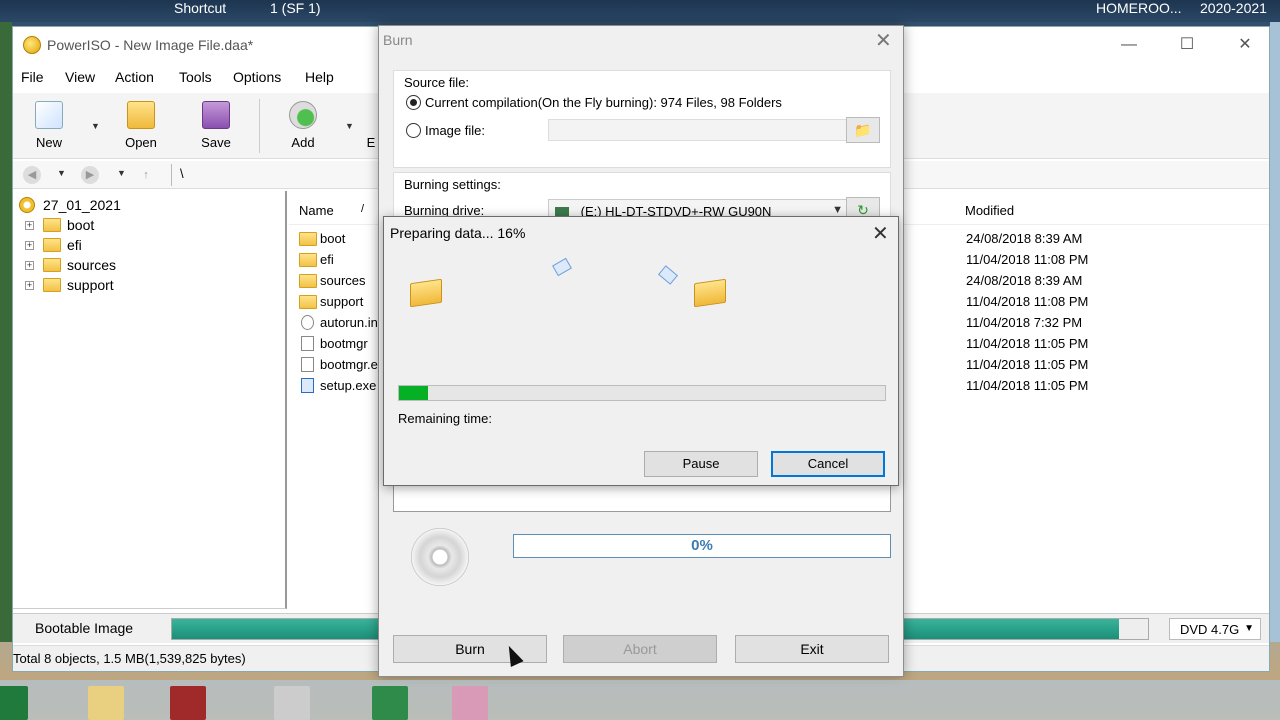  Describe the element at coordinates (84, 628) in the screenshot. I see `image-type-label: Bootable Image` at that location.